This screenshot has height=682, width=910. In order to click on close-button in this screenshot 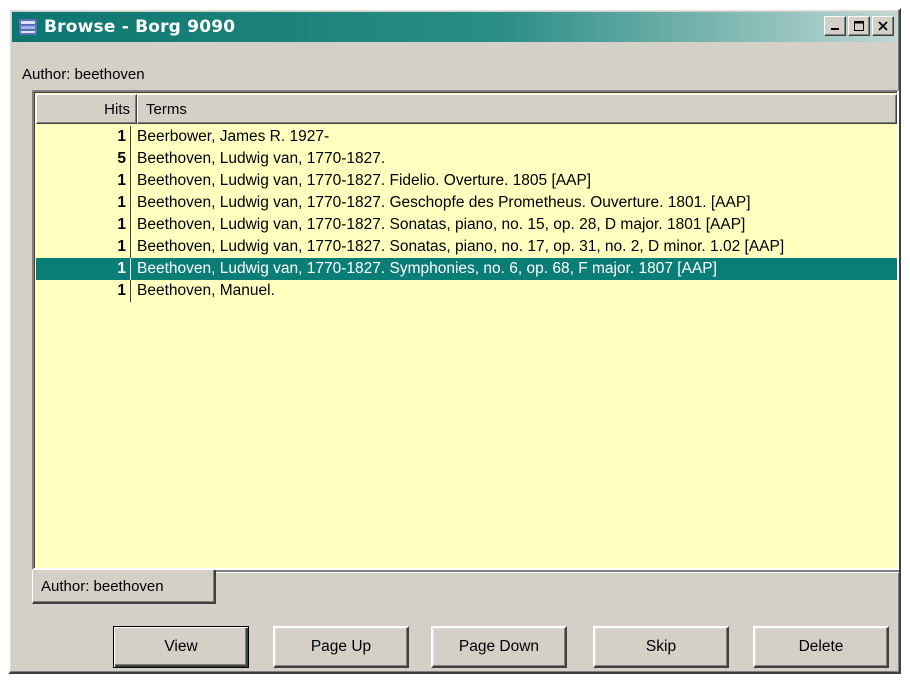, I will do `click(883, 26)`.